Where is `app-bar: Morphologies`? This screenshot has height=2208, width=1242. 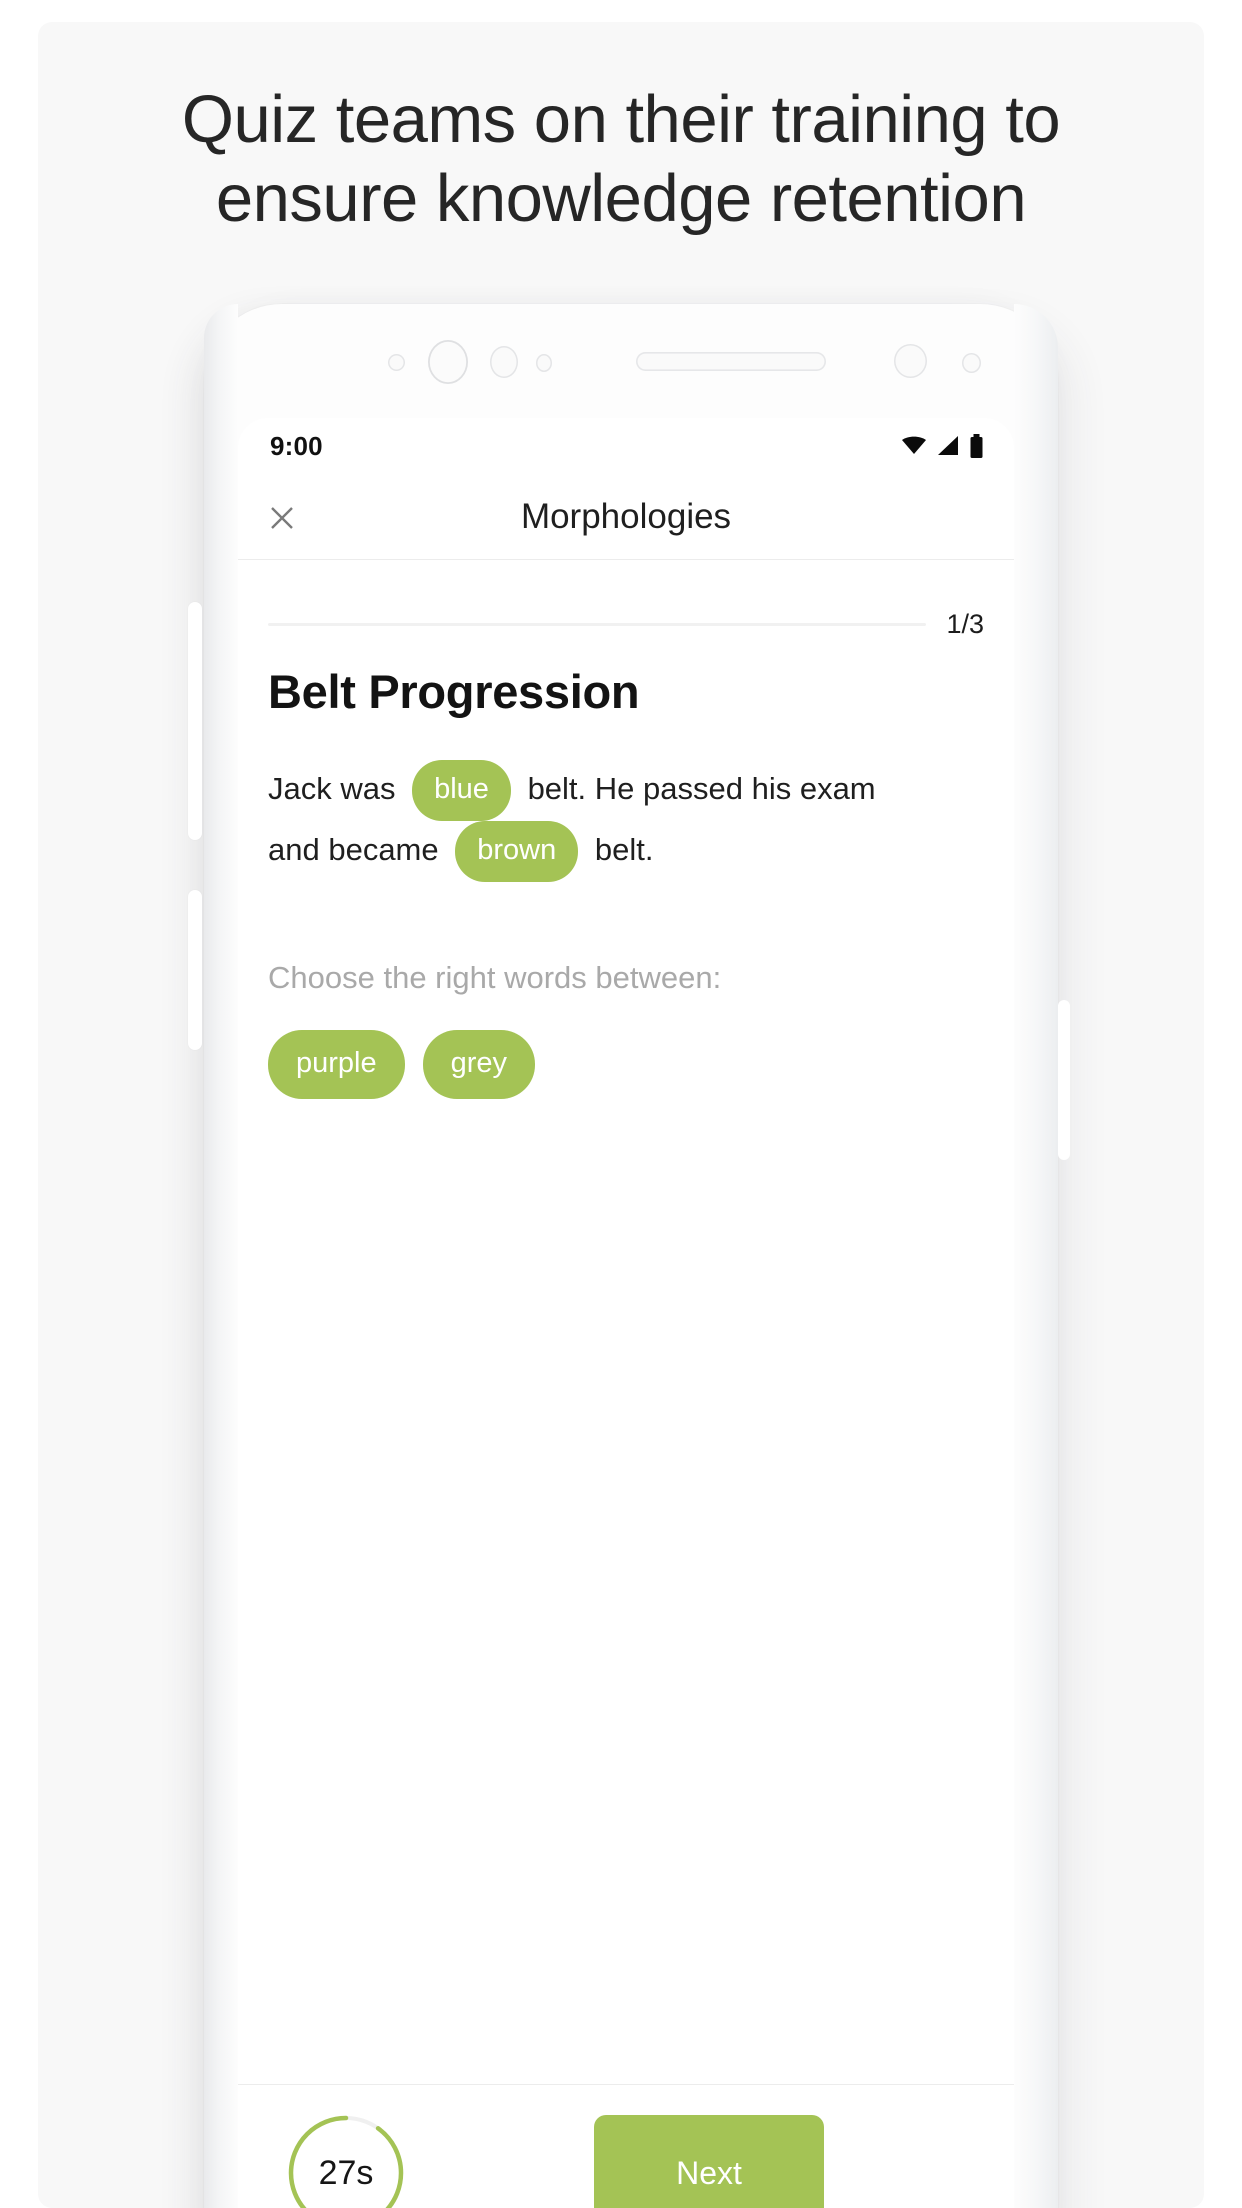 app-bar: Morphologies is located at coordinates (626, 517).